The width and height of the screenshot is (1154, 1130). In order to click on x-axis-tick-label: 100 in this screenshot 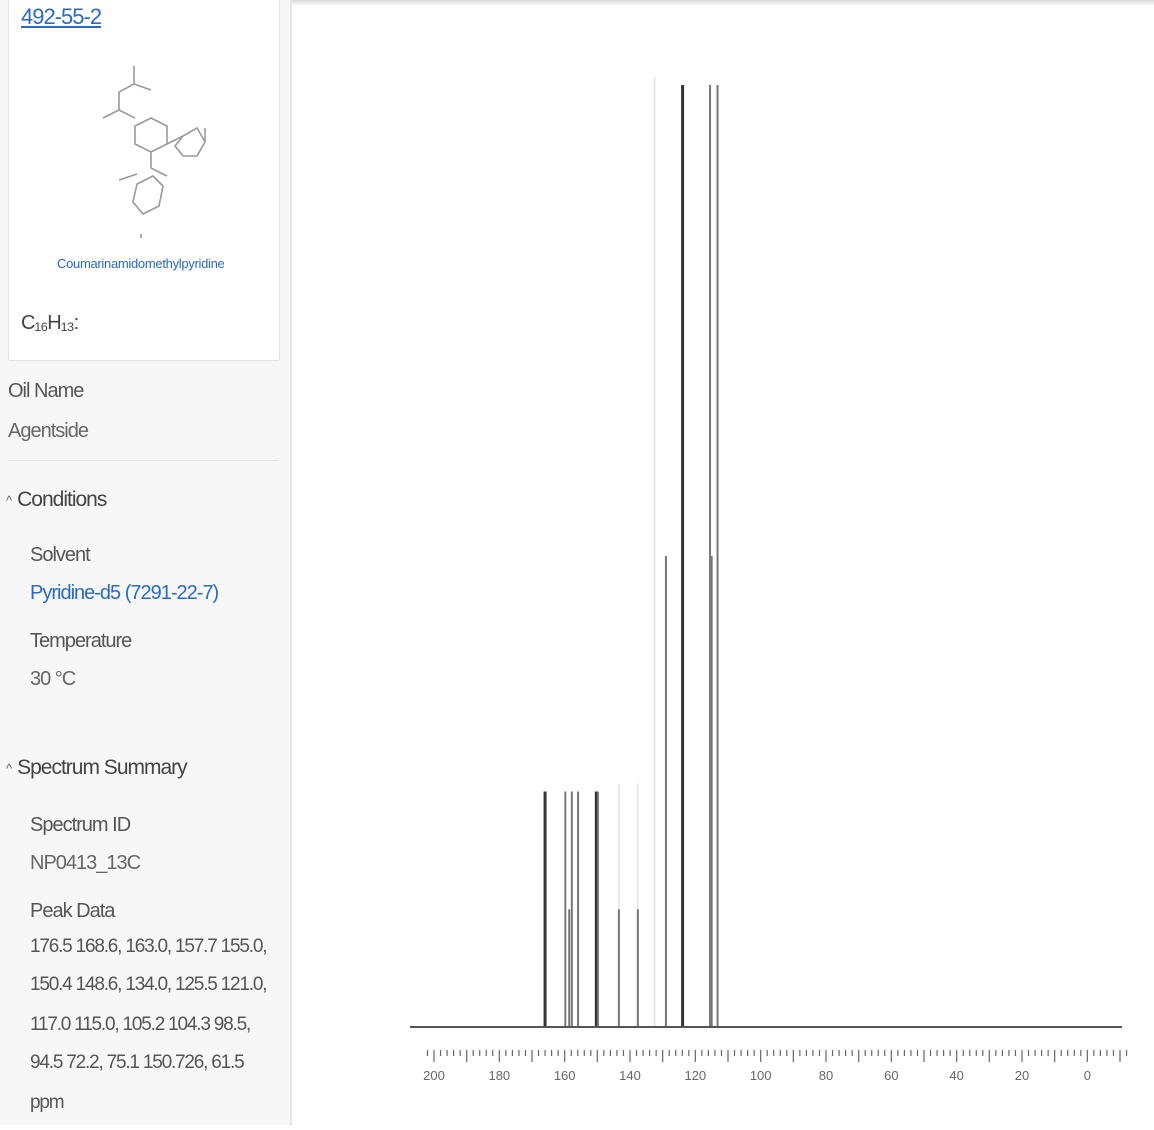, I will do `click(761, 1075)`.